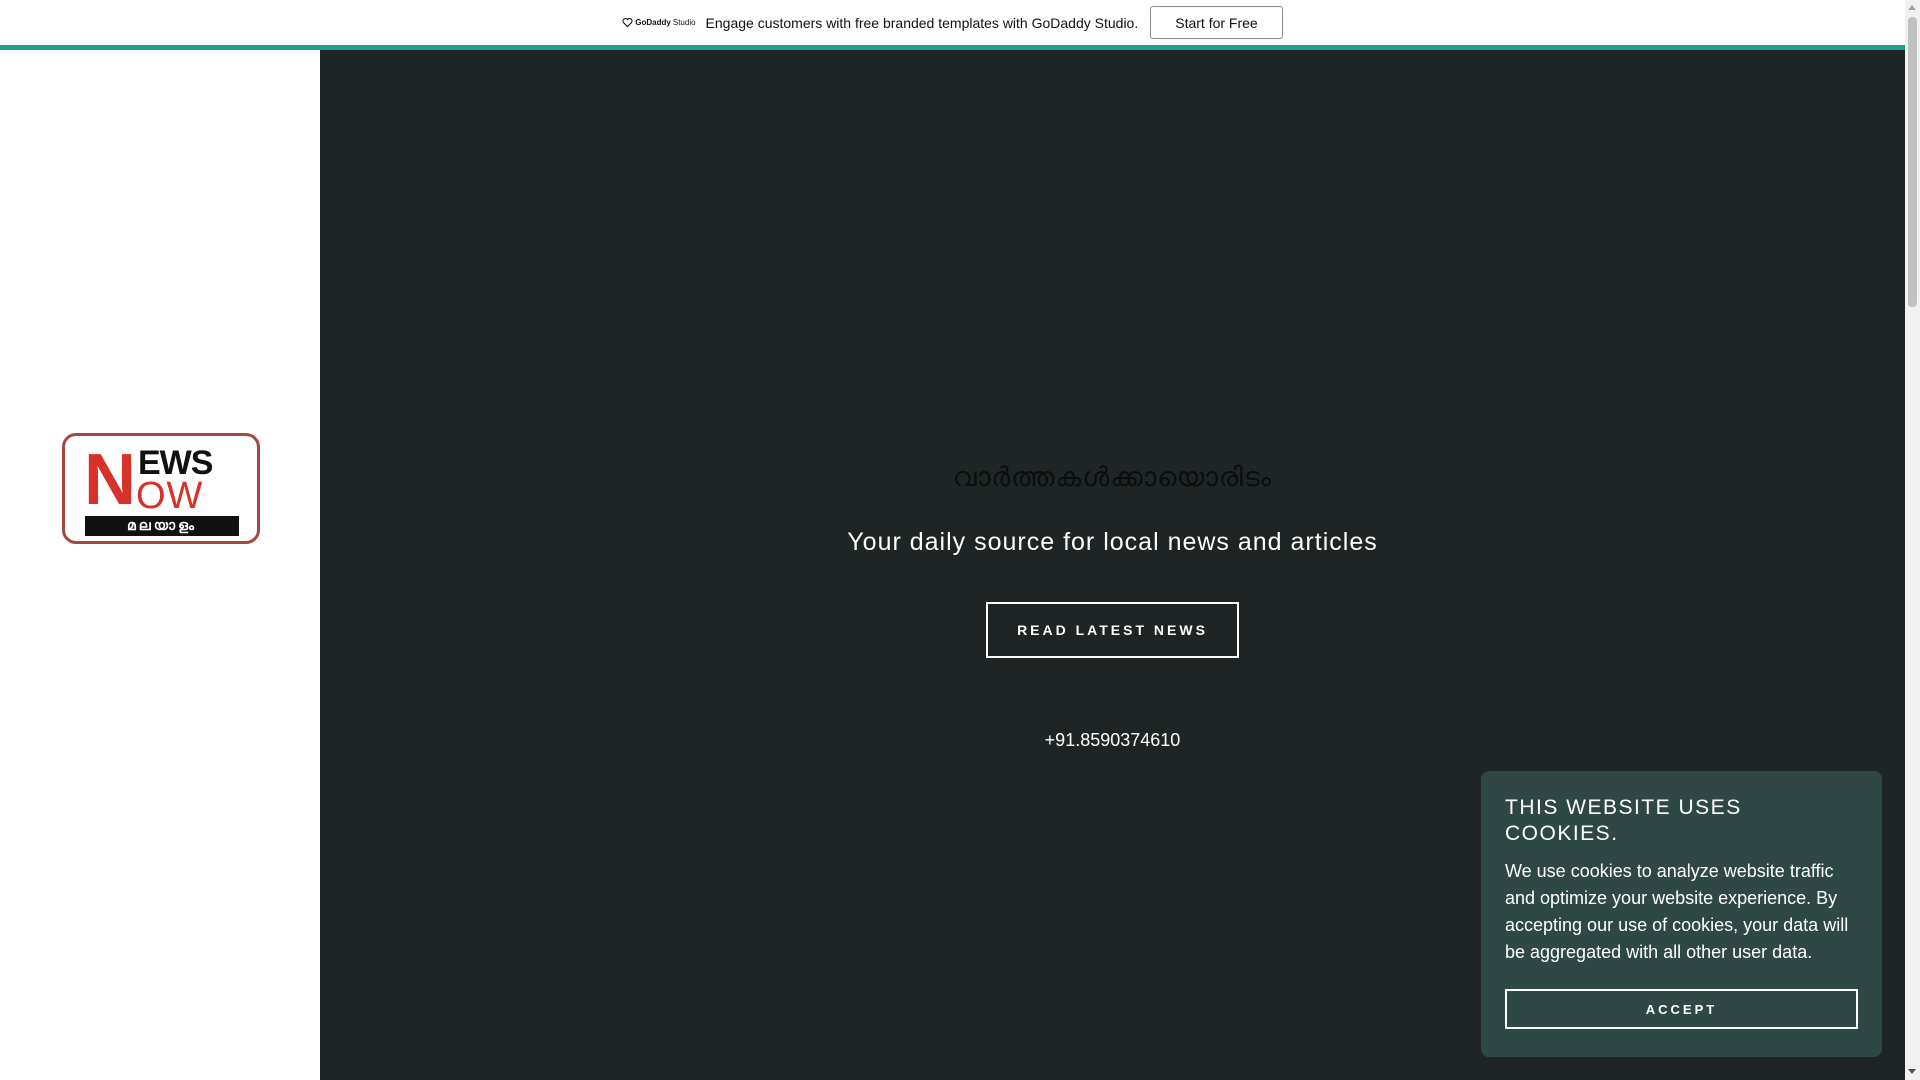 The image size is (1920, 1080). Describe the element at coordinates (1912, 1071) in the screenshot. I see `scroll-down-arrow-icon` at that location.